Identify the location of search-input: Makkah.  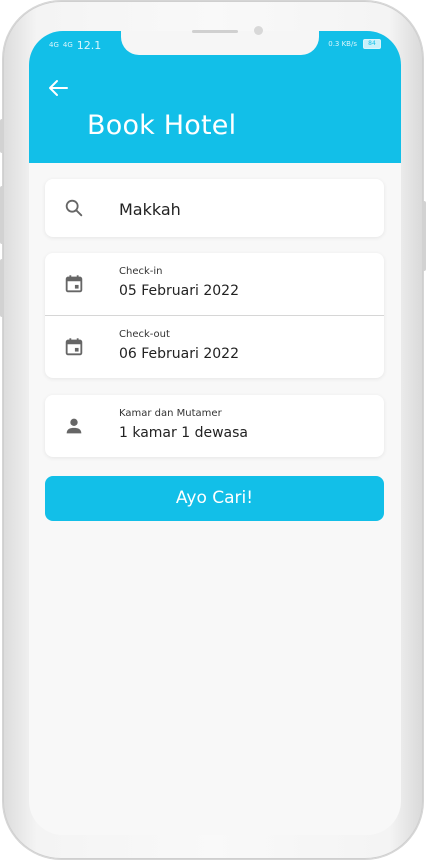
(150, 209).